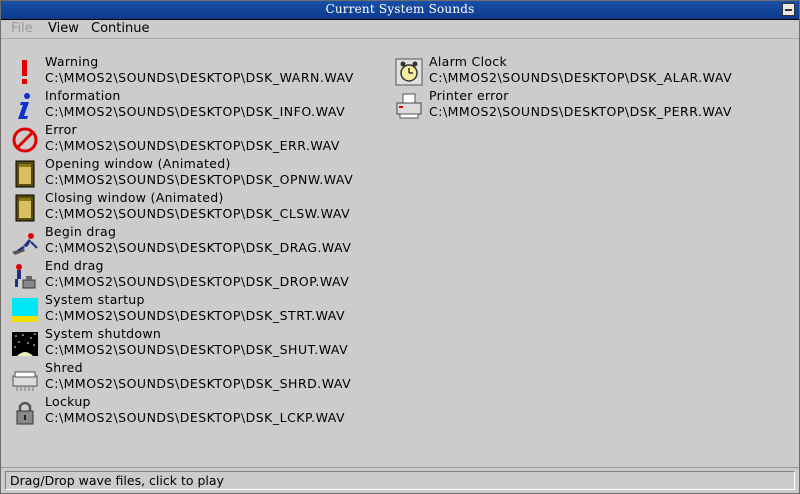 Image resolution: width=800 pixels, height=494 pixels. I want to click on system-startup-icon, so click(25, 310).